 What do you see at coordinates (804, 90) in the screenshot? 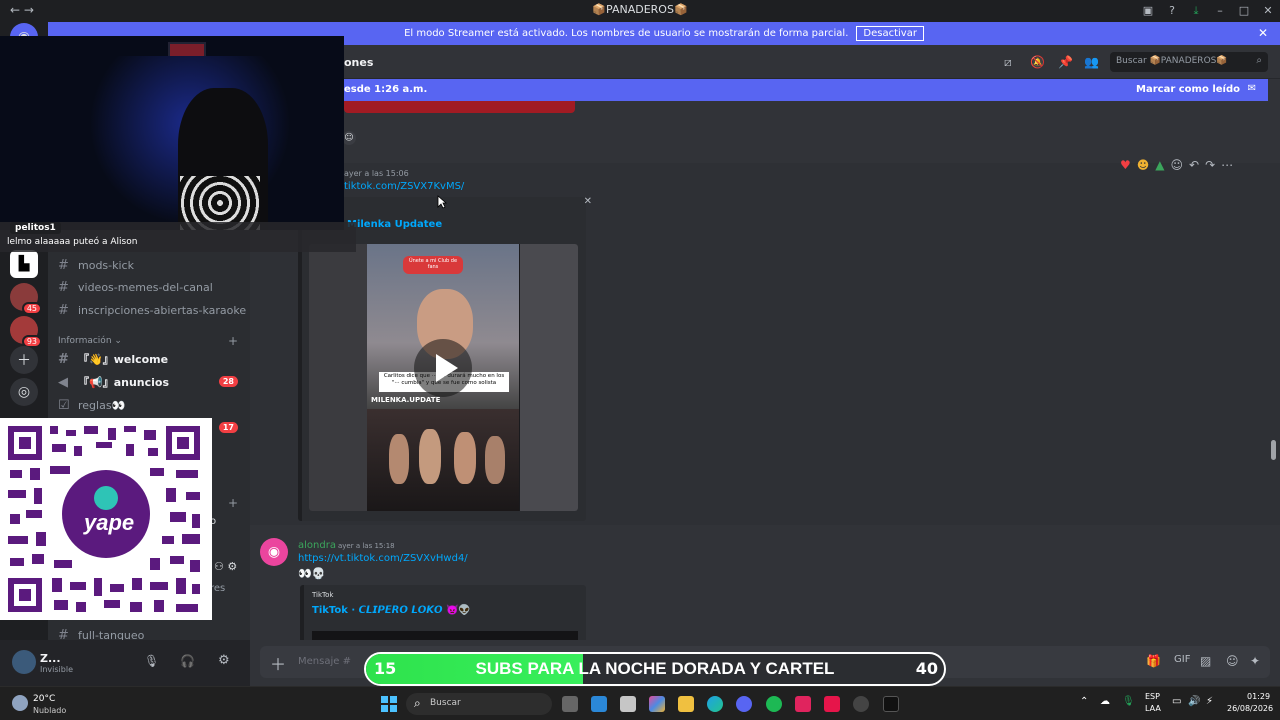
I see `new-messages-bar: esde 1:26 a.m. Marcar como leído ✉` at bounding box center [804, 90].